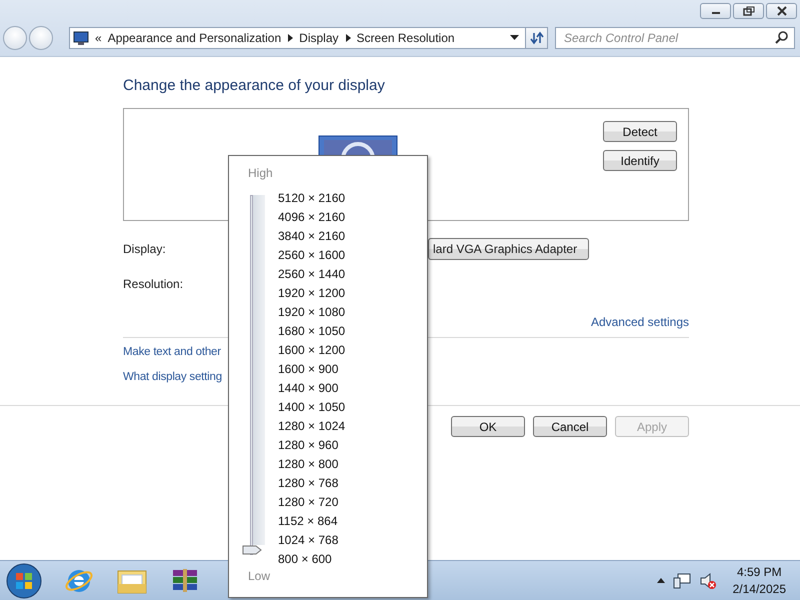 The height and width of the screenshot is (600, 800). Describe the element at coordinates (664, 37) in the screenshot. I see `search-input: Search Control Panel` at that location.